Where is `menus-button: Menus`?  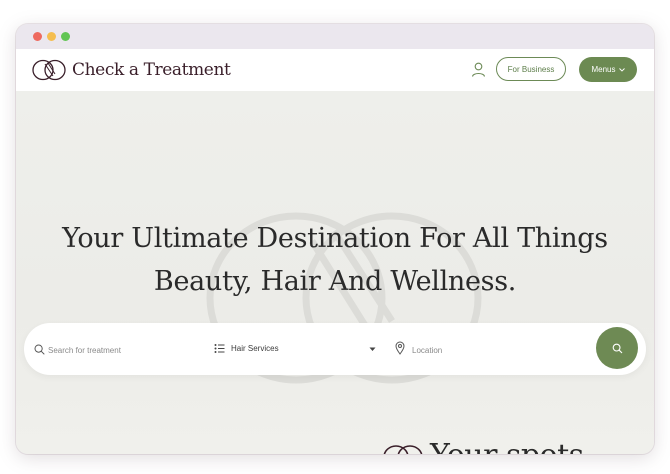 menus-button: Menus is located at coordinates (608, 69).